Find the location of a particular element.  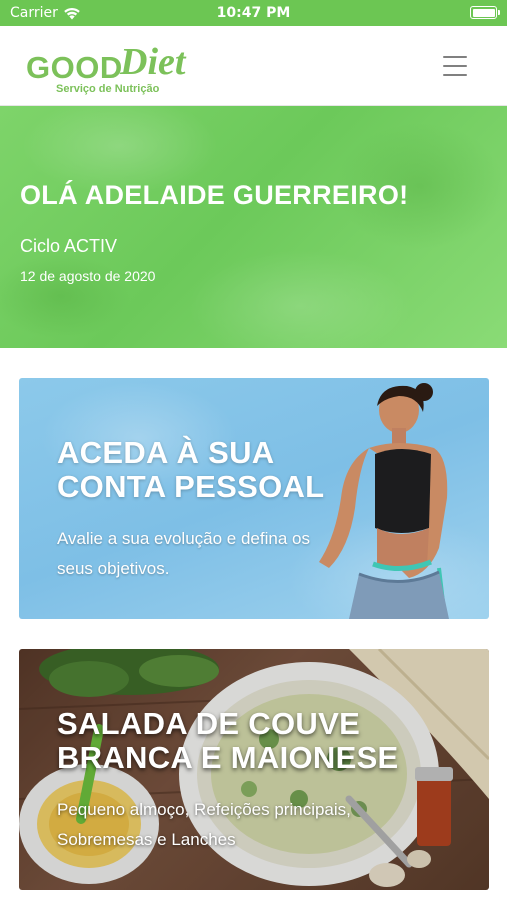

hamburger-menu-icon is located at coordinates (455, 66).